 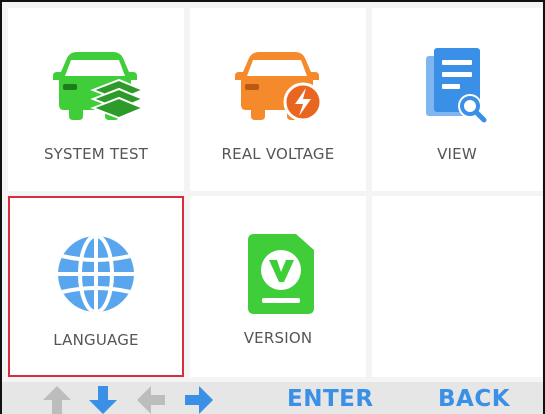 I want to click on document-search-icon, so click(x=456, y=85).